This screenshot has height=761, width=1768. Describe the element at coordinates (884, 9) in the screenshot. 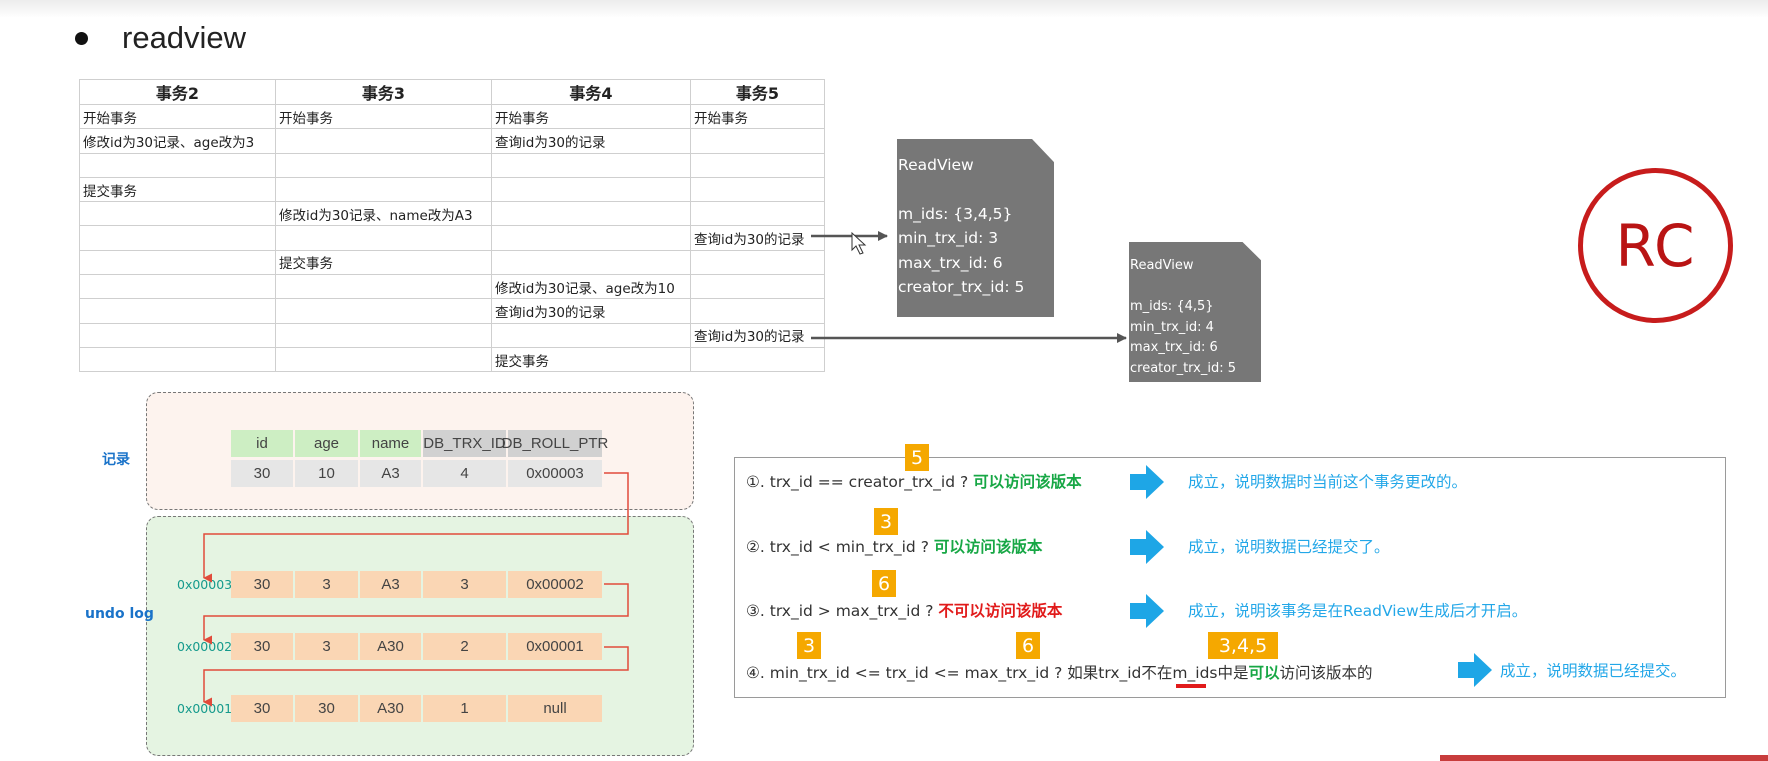

I see `top-strip` at that location.